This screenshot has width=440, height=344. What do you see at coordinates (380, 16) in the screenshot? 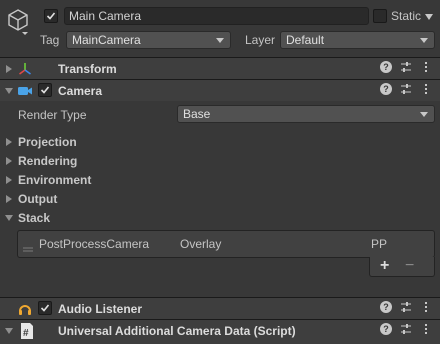
I see `static-checkbox` at bounding box center [380, 16].